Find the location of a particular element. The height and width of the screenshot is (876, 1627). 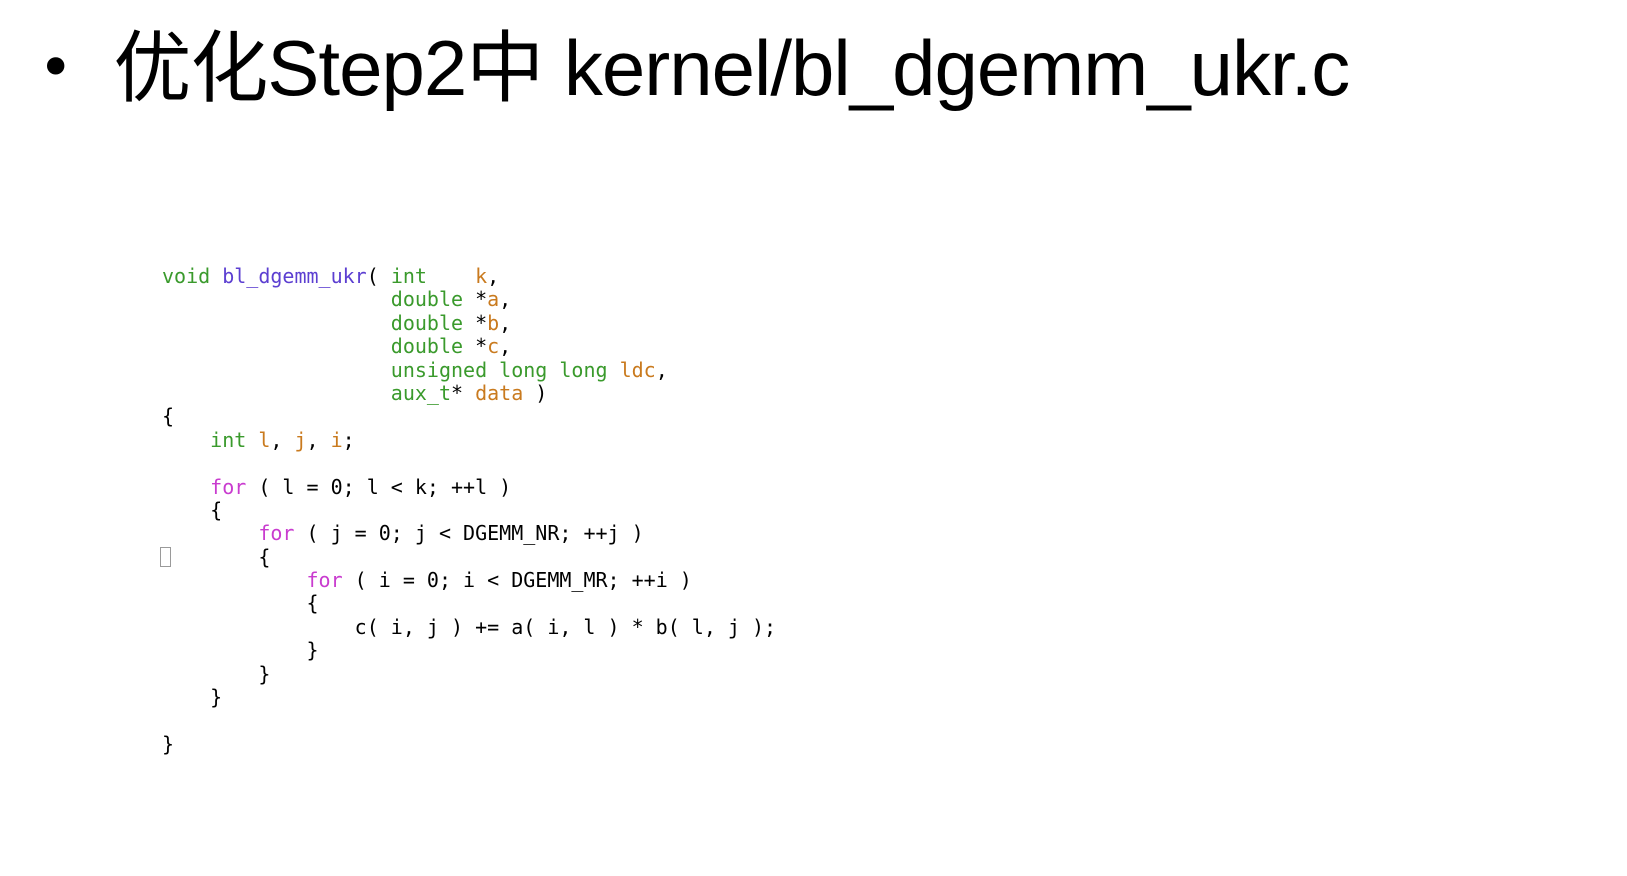

code-line: for ( j = 0; j < DGEMM_NR; ++j ) is located at coordinates (469, 533).